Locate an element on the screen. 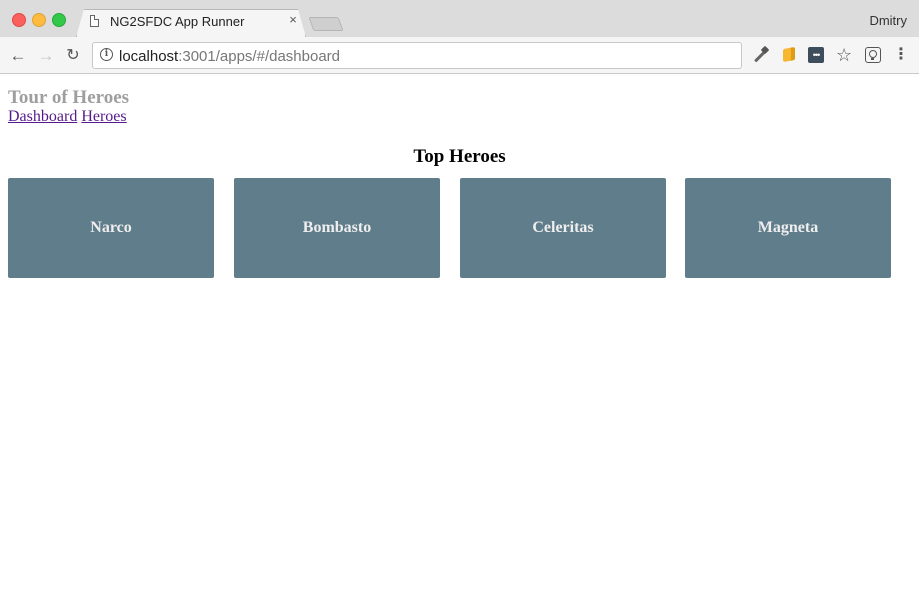 This screenshot has height=601, width=919. back-arrow-icon: ← is located at coordinates (18, 56).